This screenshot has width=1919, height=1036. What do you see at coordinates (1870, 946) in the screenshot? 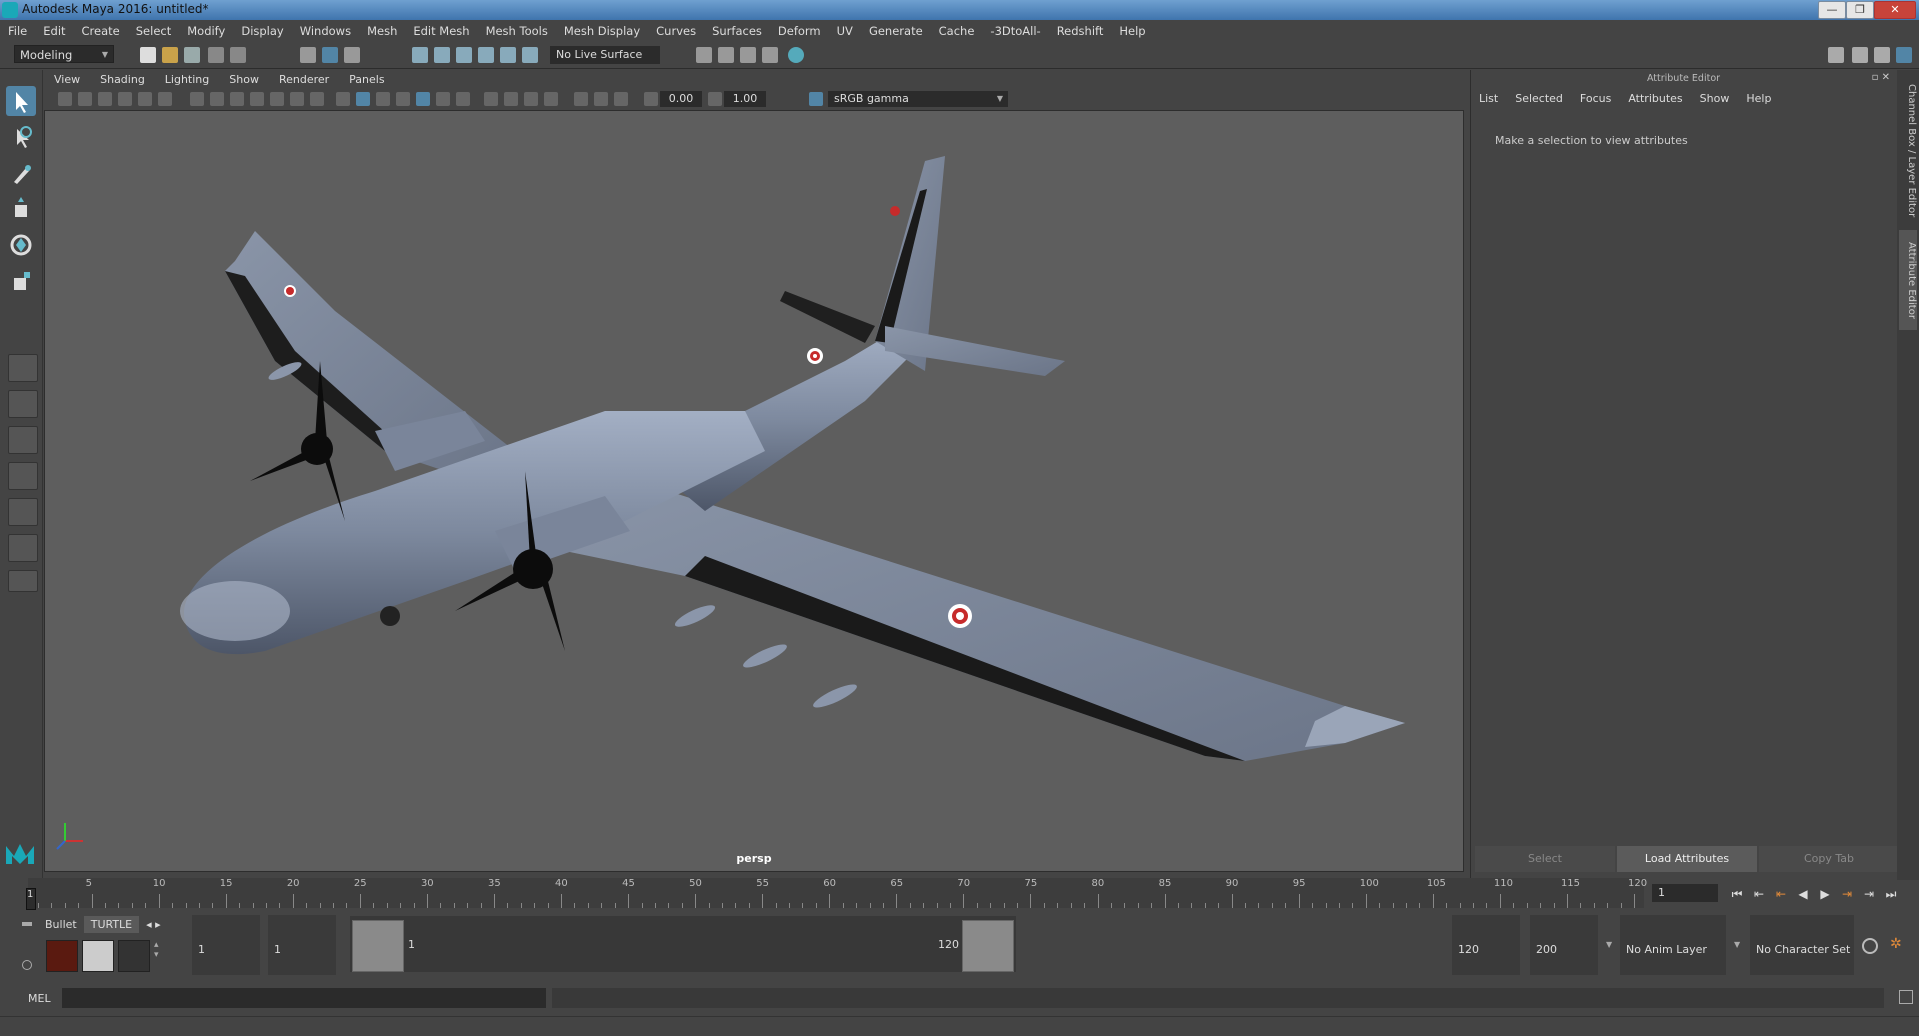
I see `auto-key-icon` at bounding box center [1870, 946].